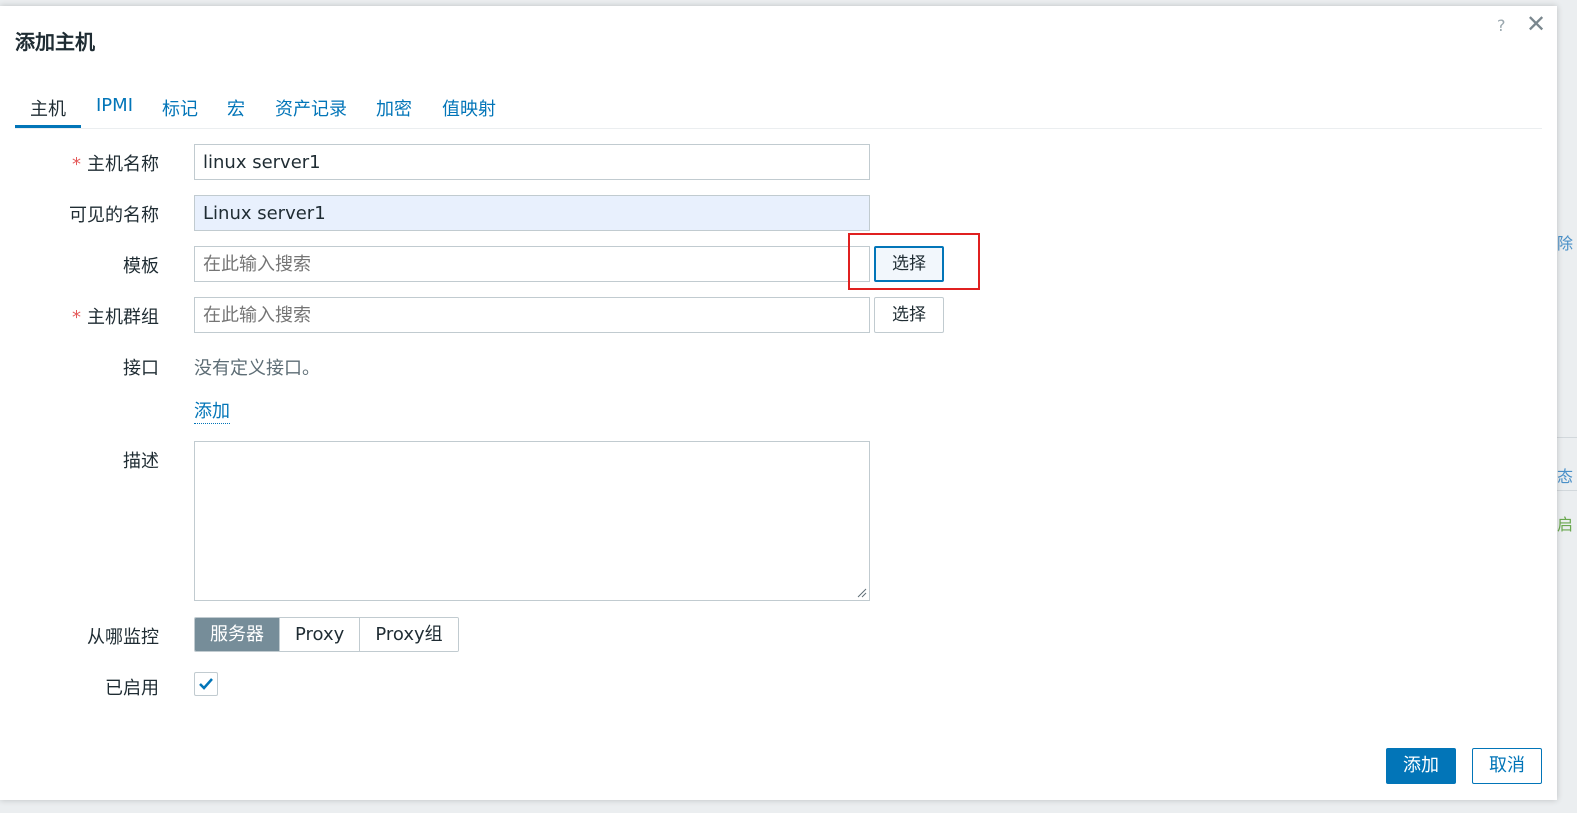 The width and height of the screenshot is (1577, 813). Describe the element at coordinates (1507, 766) in the screenshot. I see `cancel-button: 取消` at that location.